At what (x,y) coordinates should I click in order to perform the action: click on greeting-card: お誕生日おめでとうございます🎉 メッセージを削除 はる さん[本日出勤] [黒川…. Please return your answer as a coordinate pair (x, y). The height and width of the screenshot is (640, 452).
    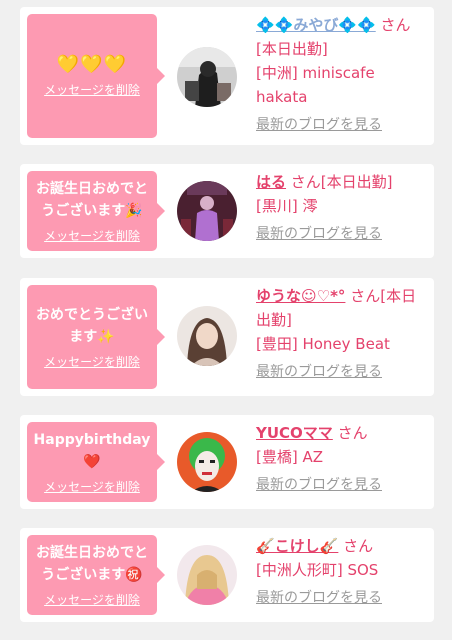
    Looking at the image, I should click on (227, 211).